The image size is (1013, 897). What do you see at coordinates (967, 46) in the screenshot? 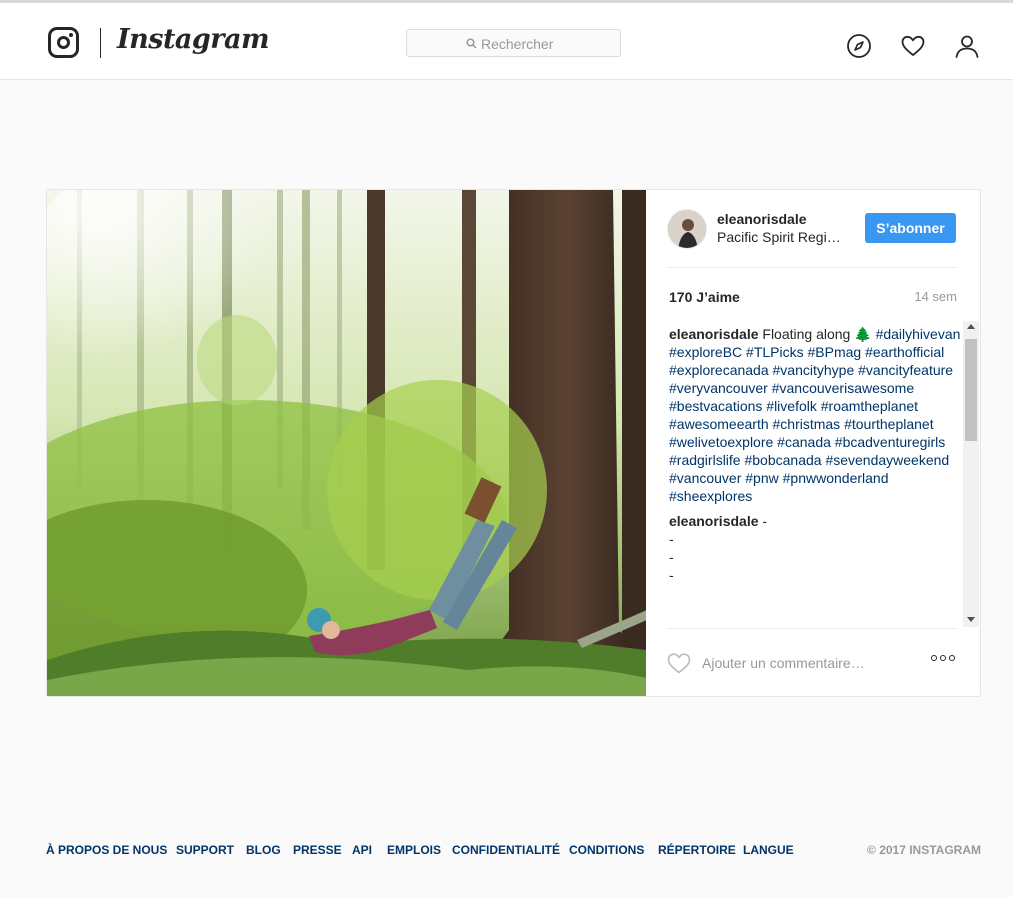
I see `profile-icon` at bounding box center [967, 46].